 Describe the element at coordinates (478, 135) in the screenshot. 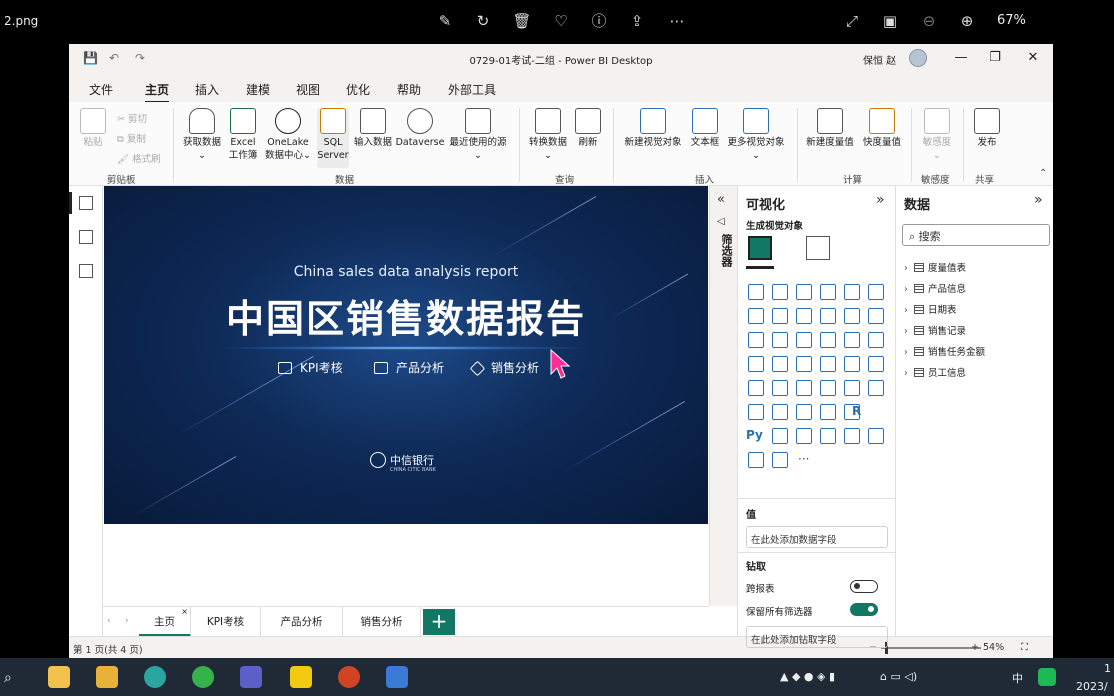

I see `recent-sources-button: 最近使用的源 ⌄` at that location.